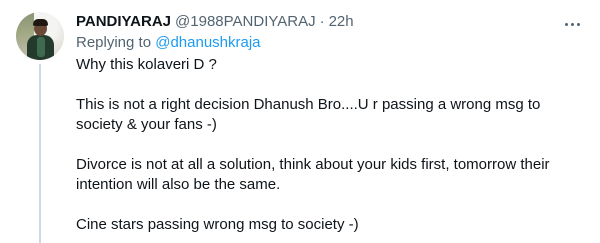  I want to click on display-name: PANDIYARAJ, so click(123, 22).